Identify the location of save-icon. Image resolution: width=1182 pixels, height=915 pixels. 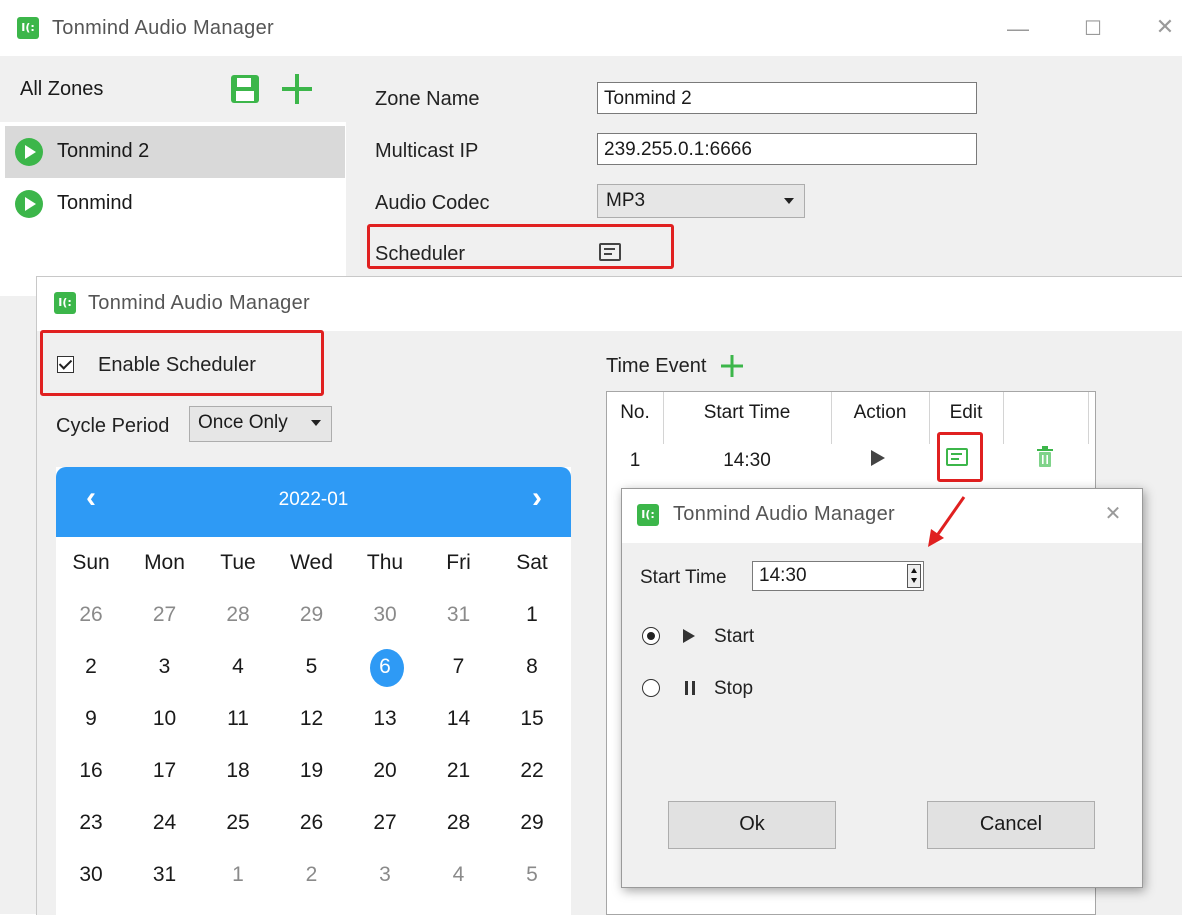
(245, 89).